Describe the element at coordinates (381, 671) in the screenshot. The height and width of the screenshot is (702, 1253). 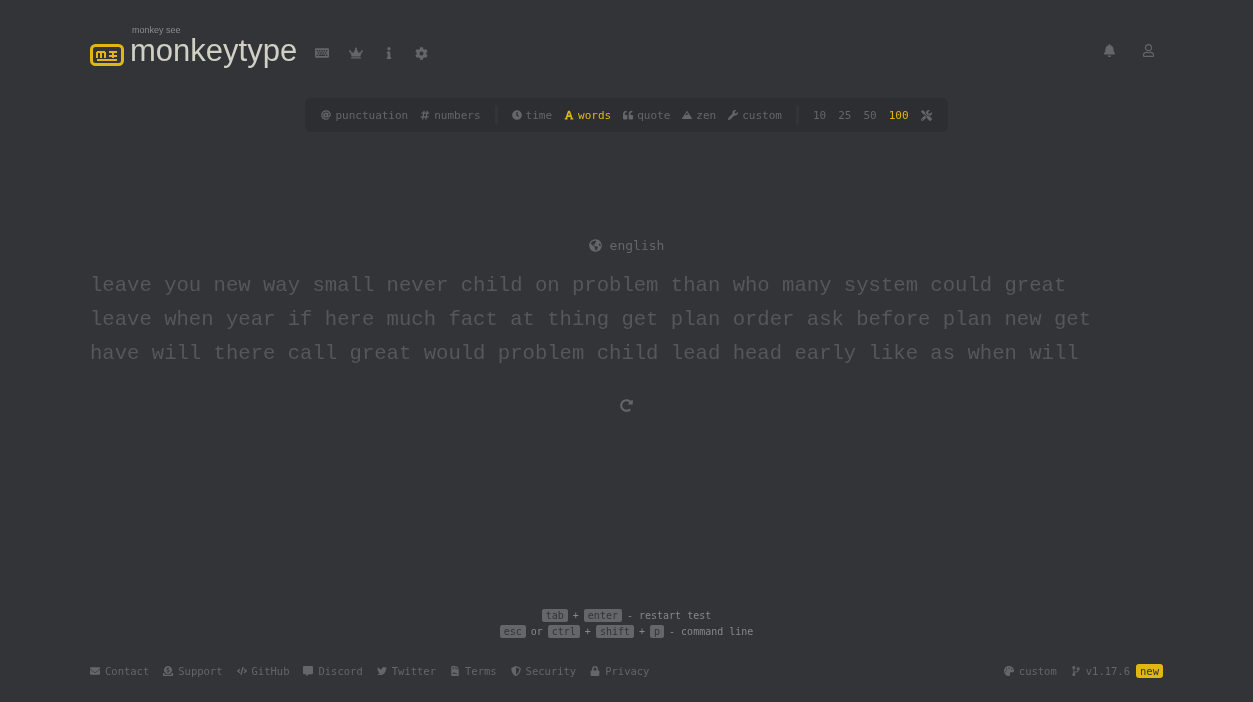
I see `bird-icon` at that location.